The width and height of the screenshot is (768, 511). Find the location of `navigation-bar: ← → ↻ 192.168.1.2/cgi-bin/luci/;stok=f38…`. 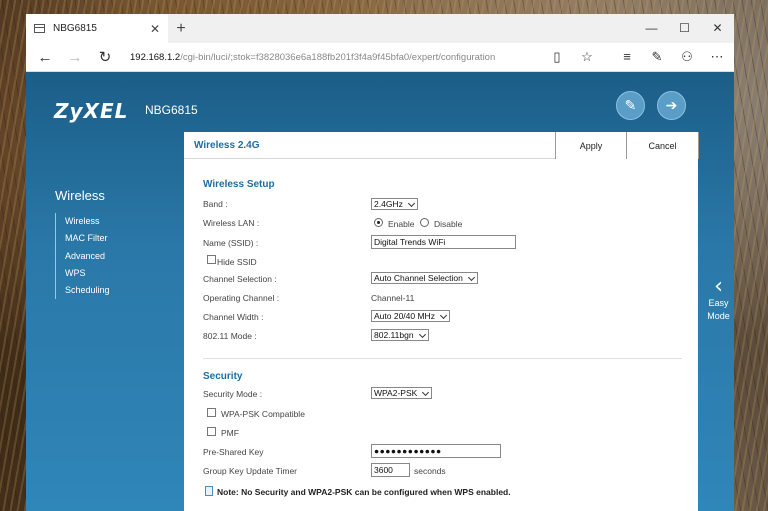

navigation-bar: ← → ↻ 192.168.1.2/cgi-bin/luci/;stok=f38… is located at coordinates (380, 57).